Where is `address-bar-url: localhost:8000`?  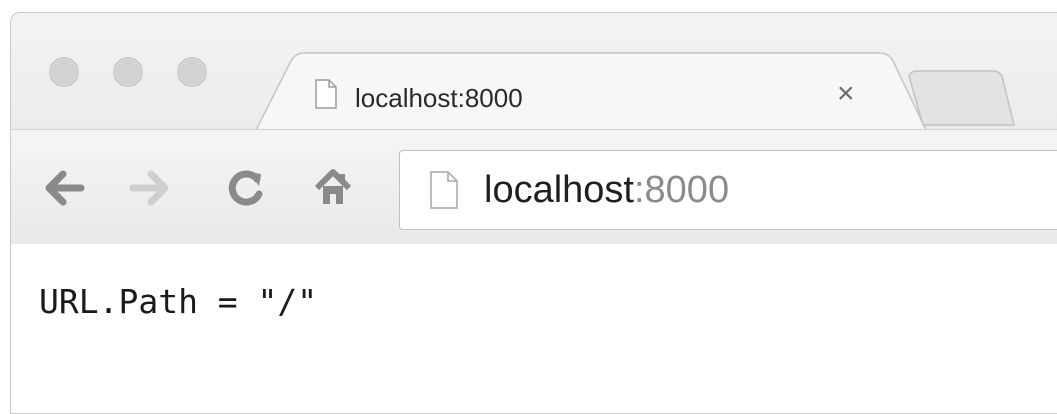
address-bar-url: localhost:8000 is located at coordinates (606, 190).